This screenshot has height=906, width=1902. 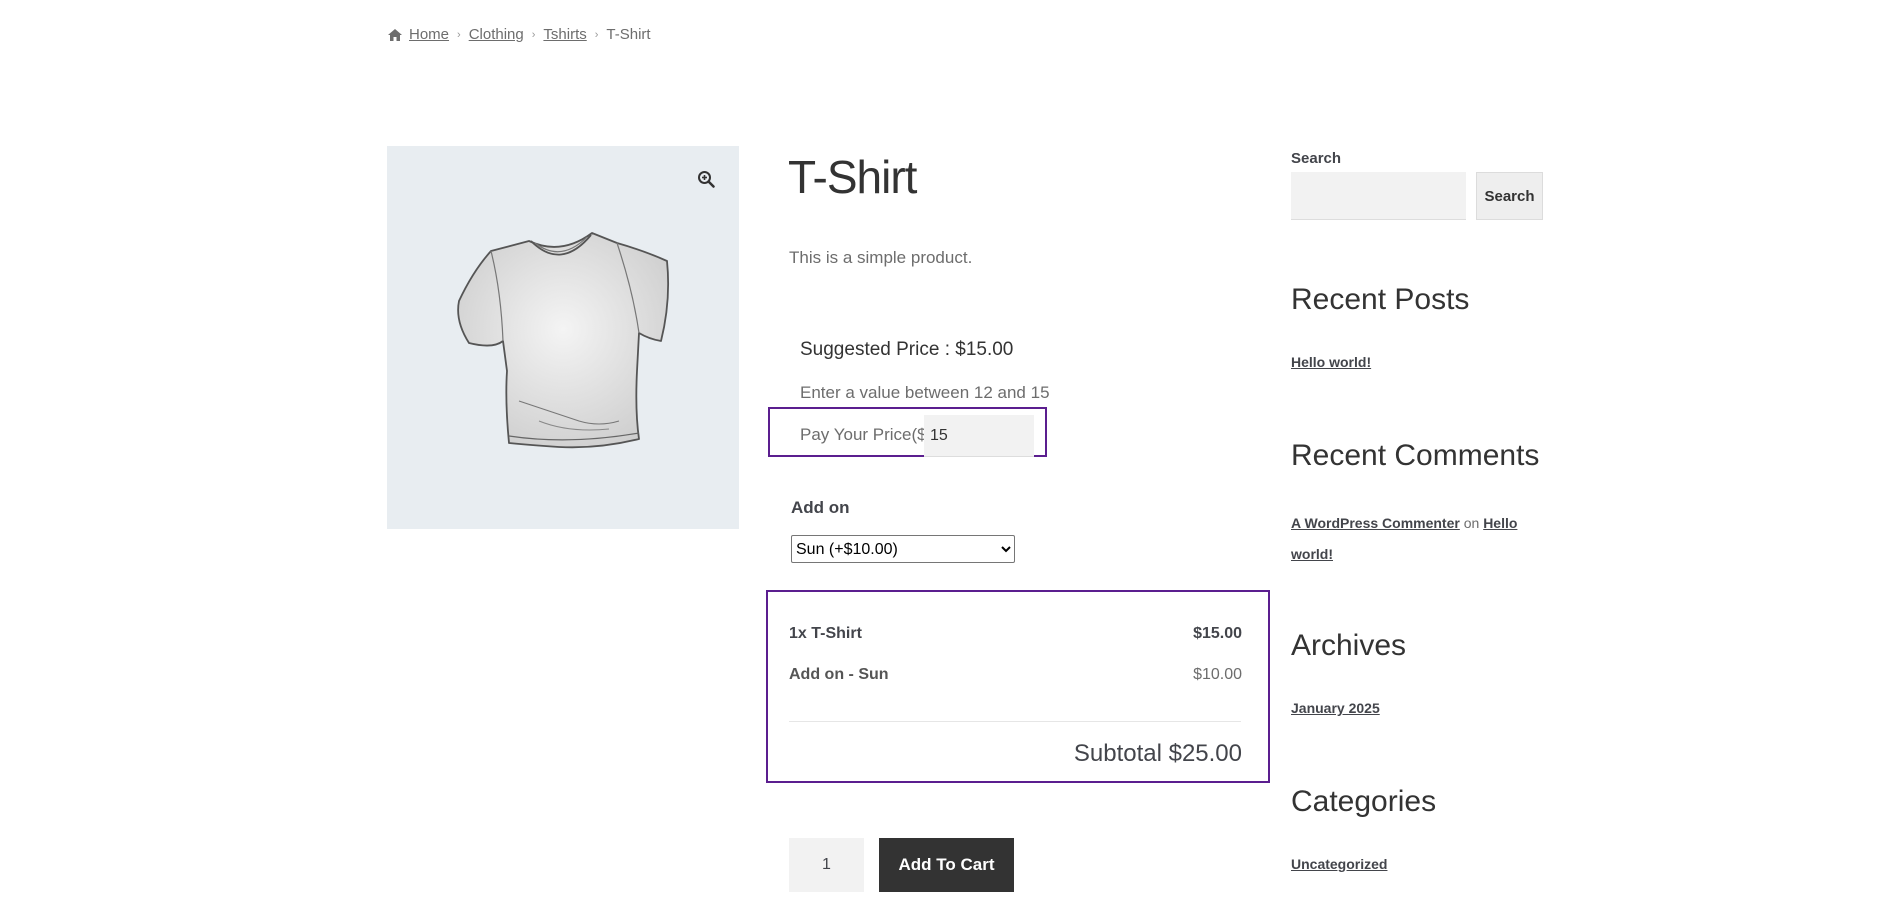 What do you see at coordinates (979, 436) in the screenshot?
I see `pay-your-price-input` at bounding box center [979, 436].